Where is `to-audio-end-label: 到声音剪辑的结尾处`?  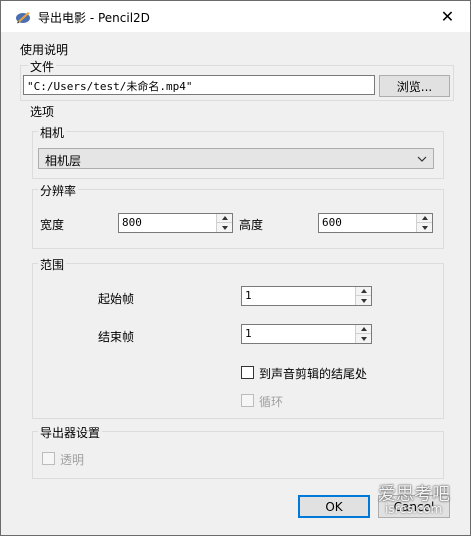 to-audio-end-label: 到声音剪辑的结尾处 is located at coordinates (313, 373).